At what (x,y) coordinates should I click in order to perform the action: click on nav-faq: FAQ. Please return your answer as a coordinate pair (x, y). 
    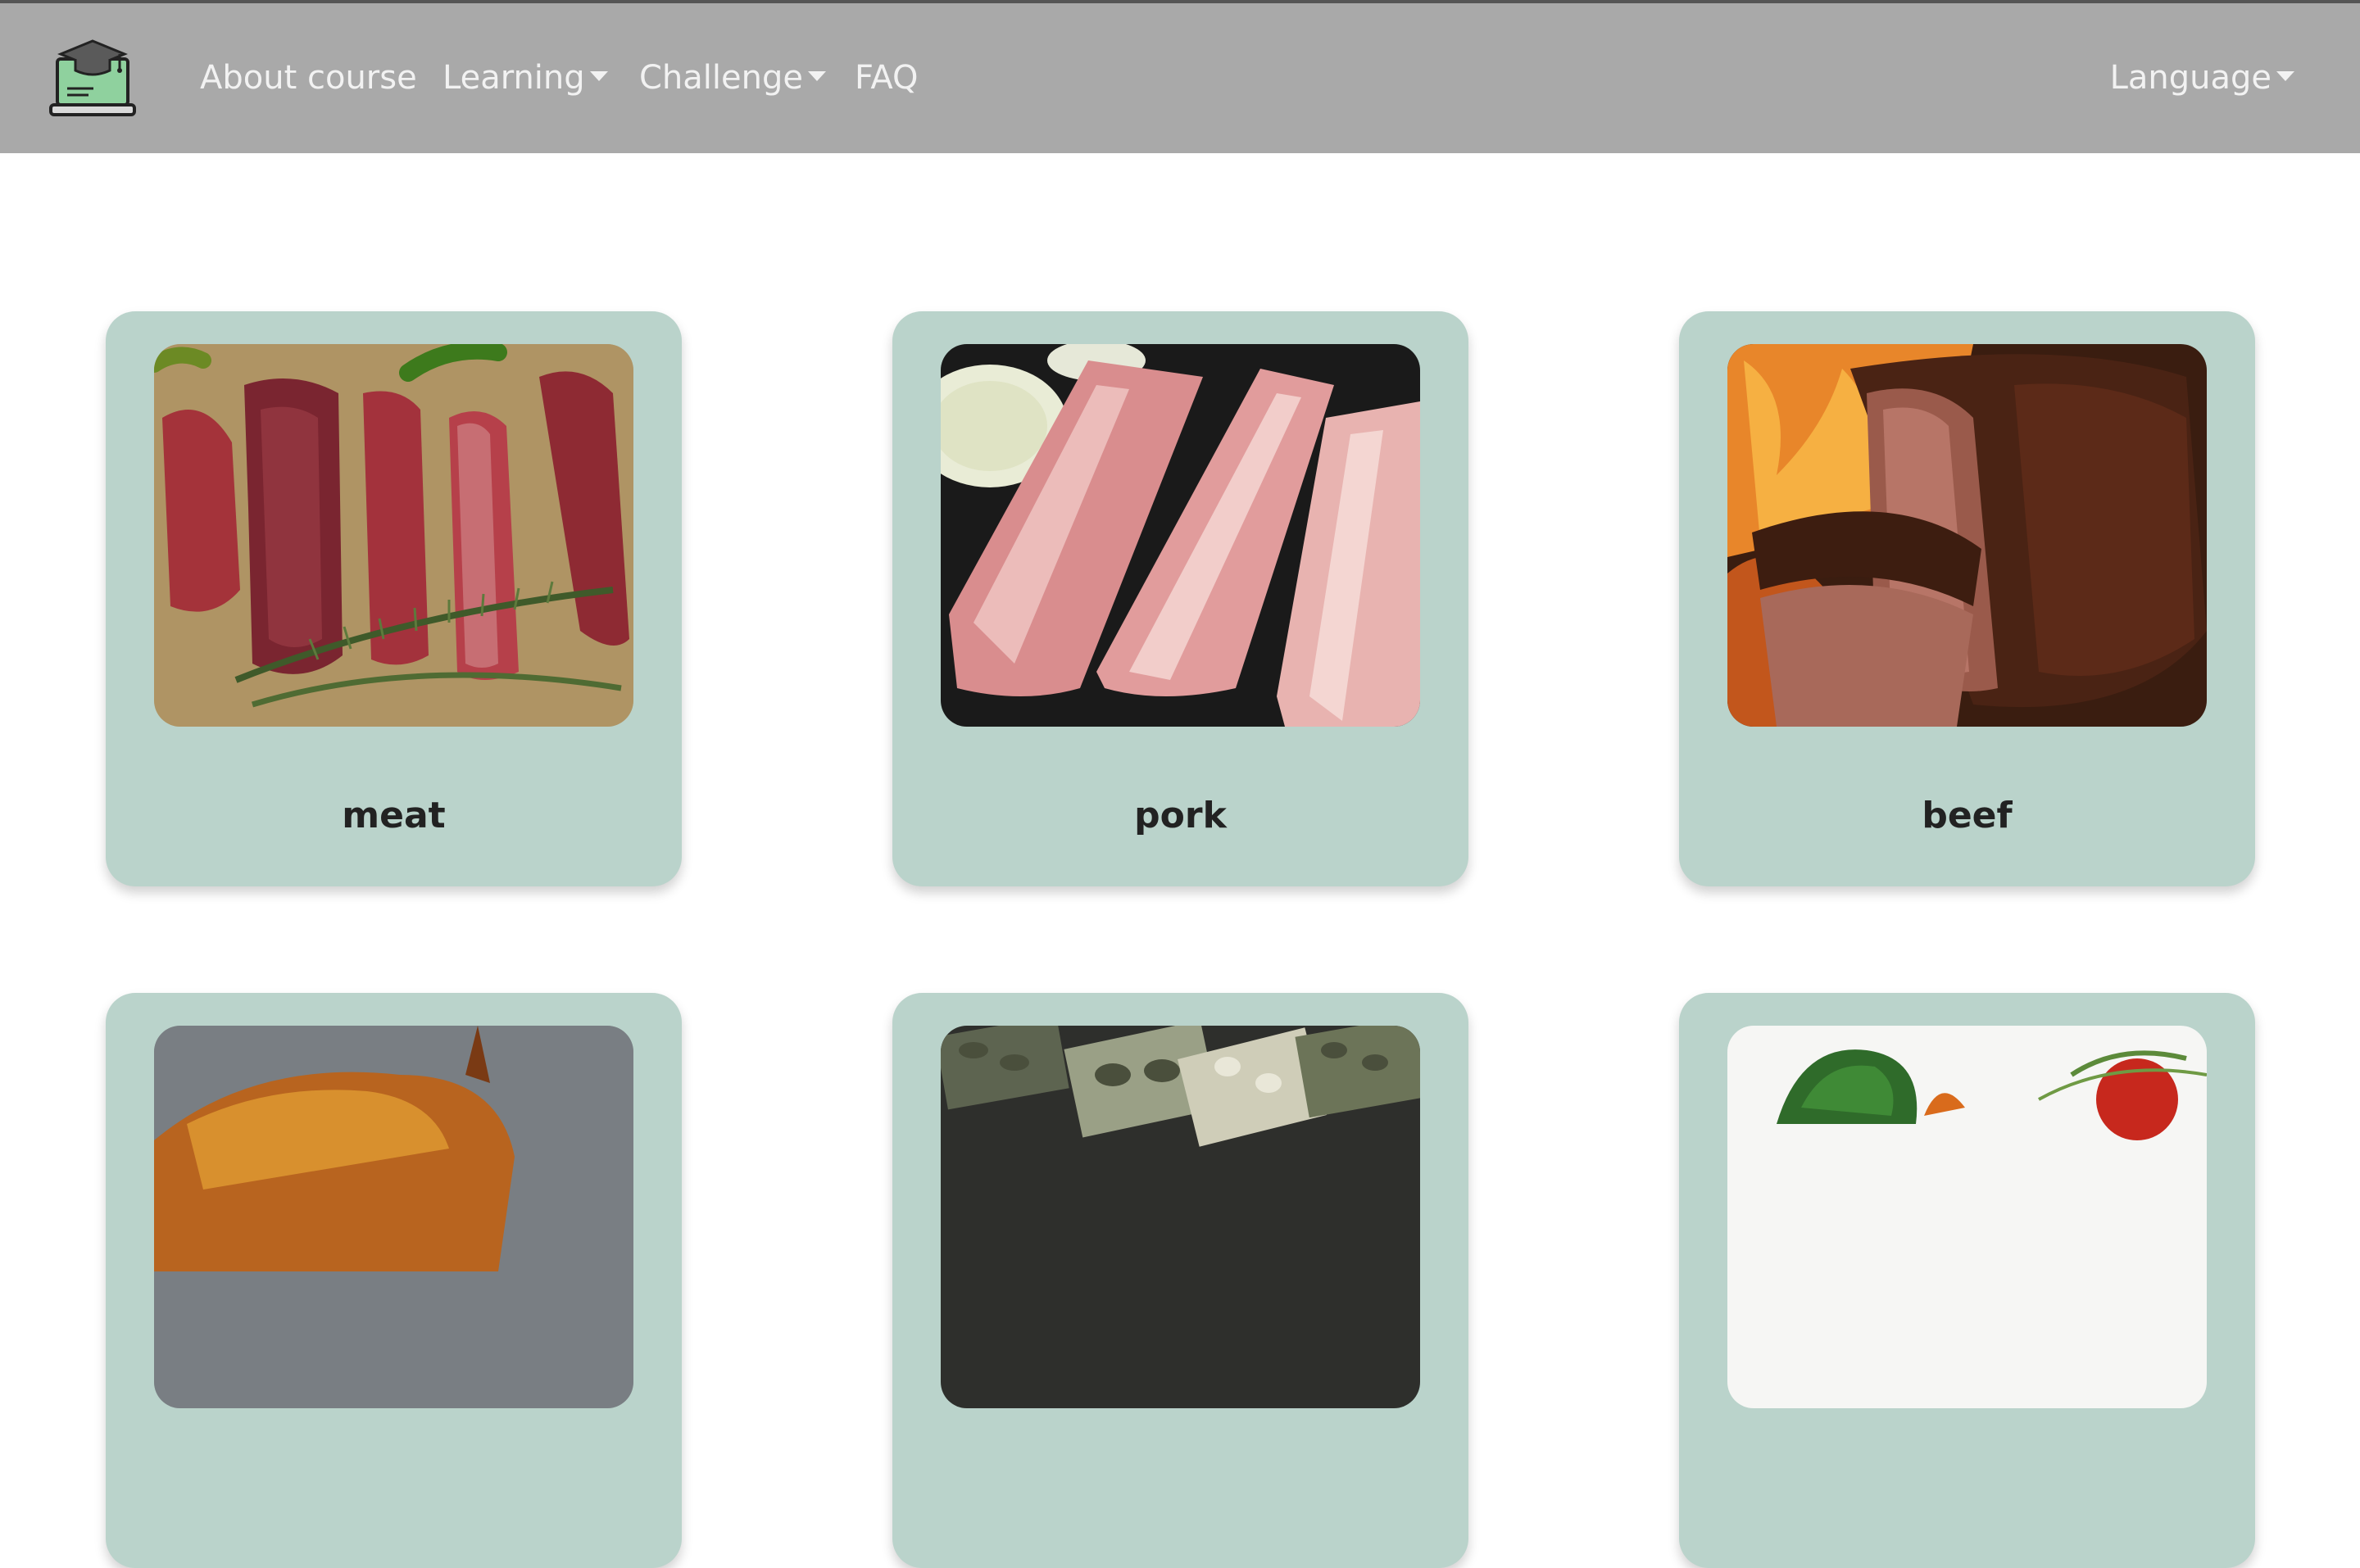
    Looking at the image, I should click on (887, 78).